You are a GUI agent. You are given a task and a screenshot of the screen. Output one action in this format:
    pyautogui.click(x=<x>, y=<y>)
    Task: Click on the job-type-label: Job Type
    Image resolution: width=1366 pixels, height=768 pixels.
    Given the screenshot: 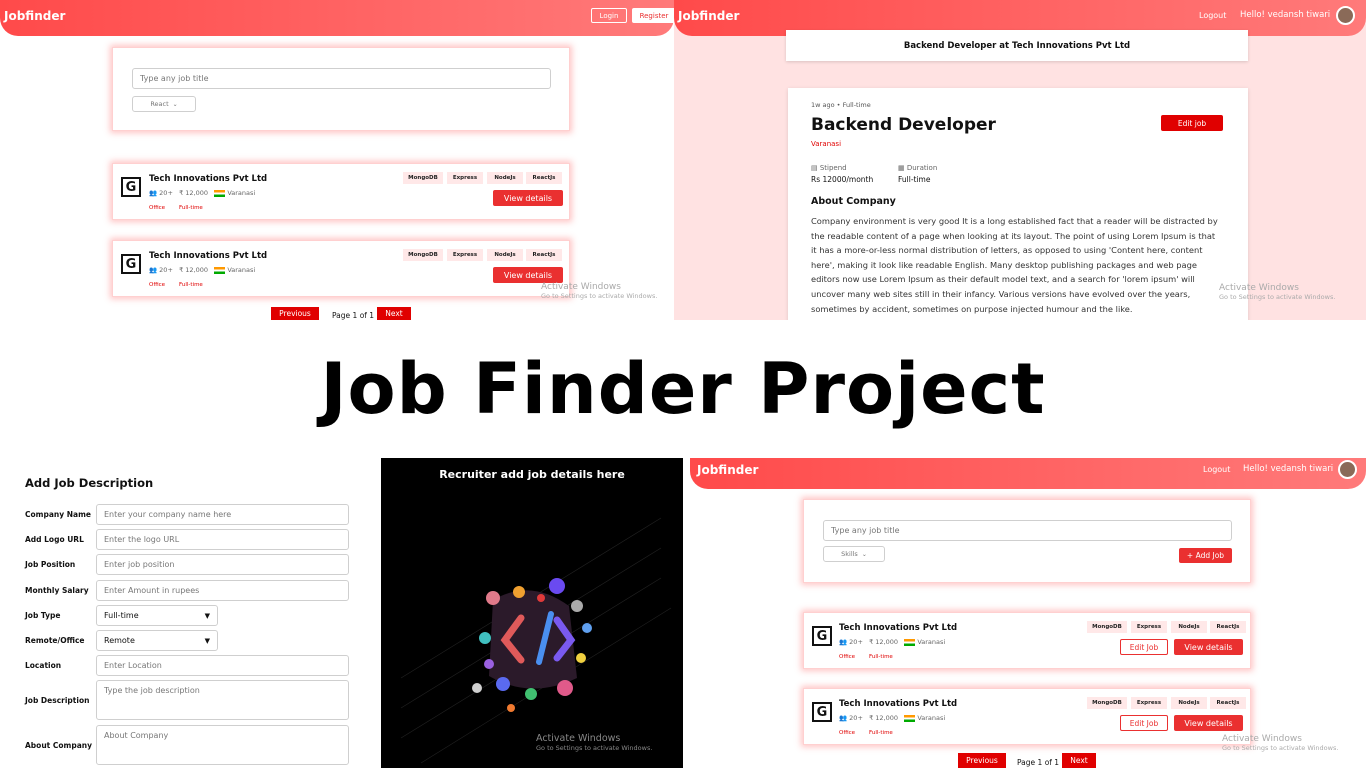 What is the action you would take?
    pyautogui.click(x=43, y=615)
    